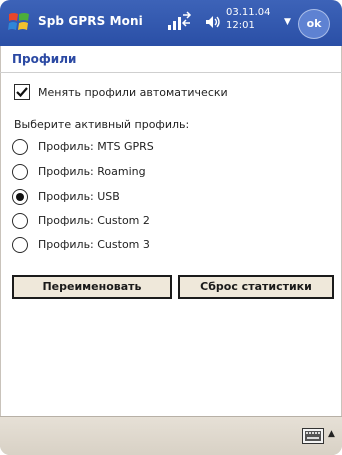  Describe the element at coordinates (162, 246) in the screenshot. I see `profile-option-custom-3: Профиль: Custom 3` at that location.